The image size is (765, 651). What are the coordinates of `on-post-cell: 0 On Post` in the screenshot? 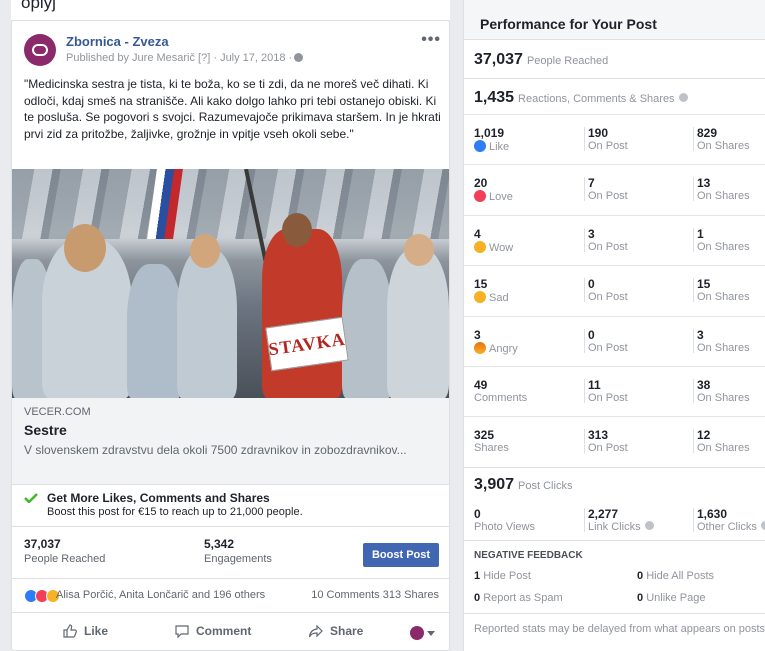 It's located at (608, 291).